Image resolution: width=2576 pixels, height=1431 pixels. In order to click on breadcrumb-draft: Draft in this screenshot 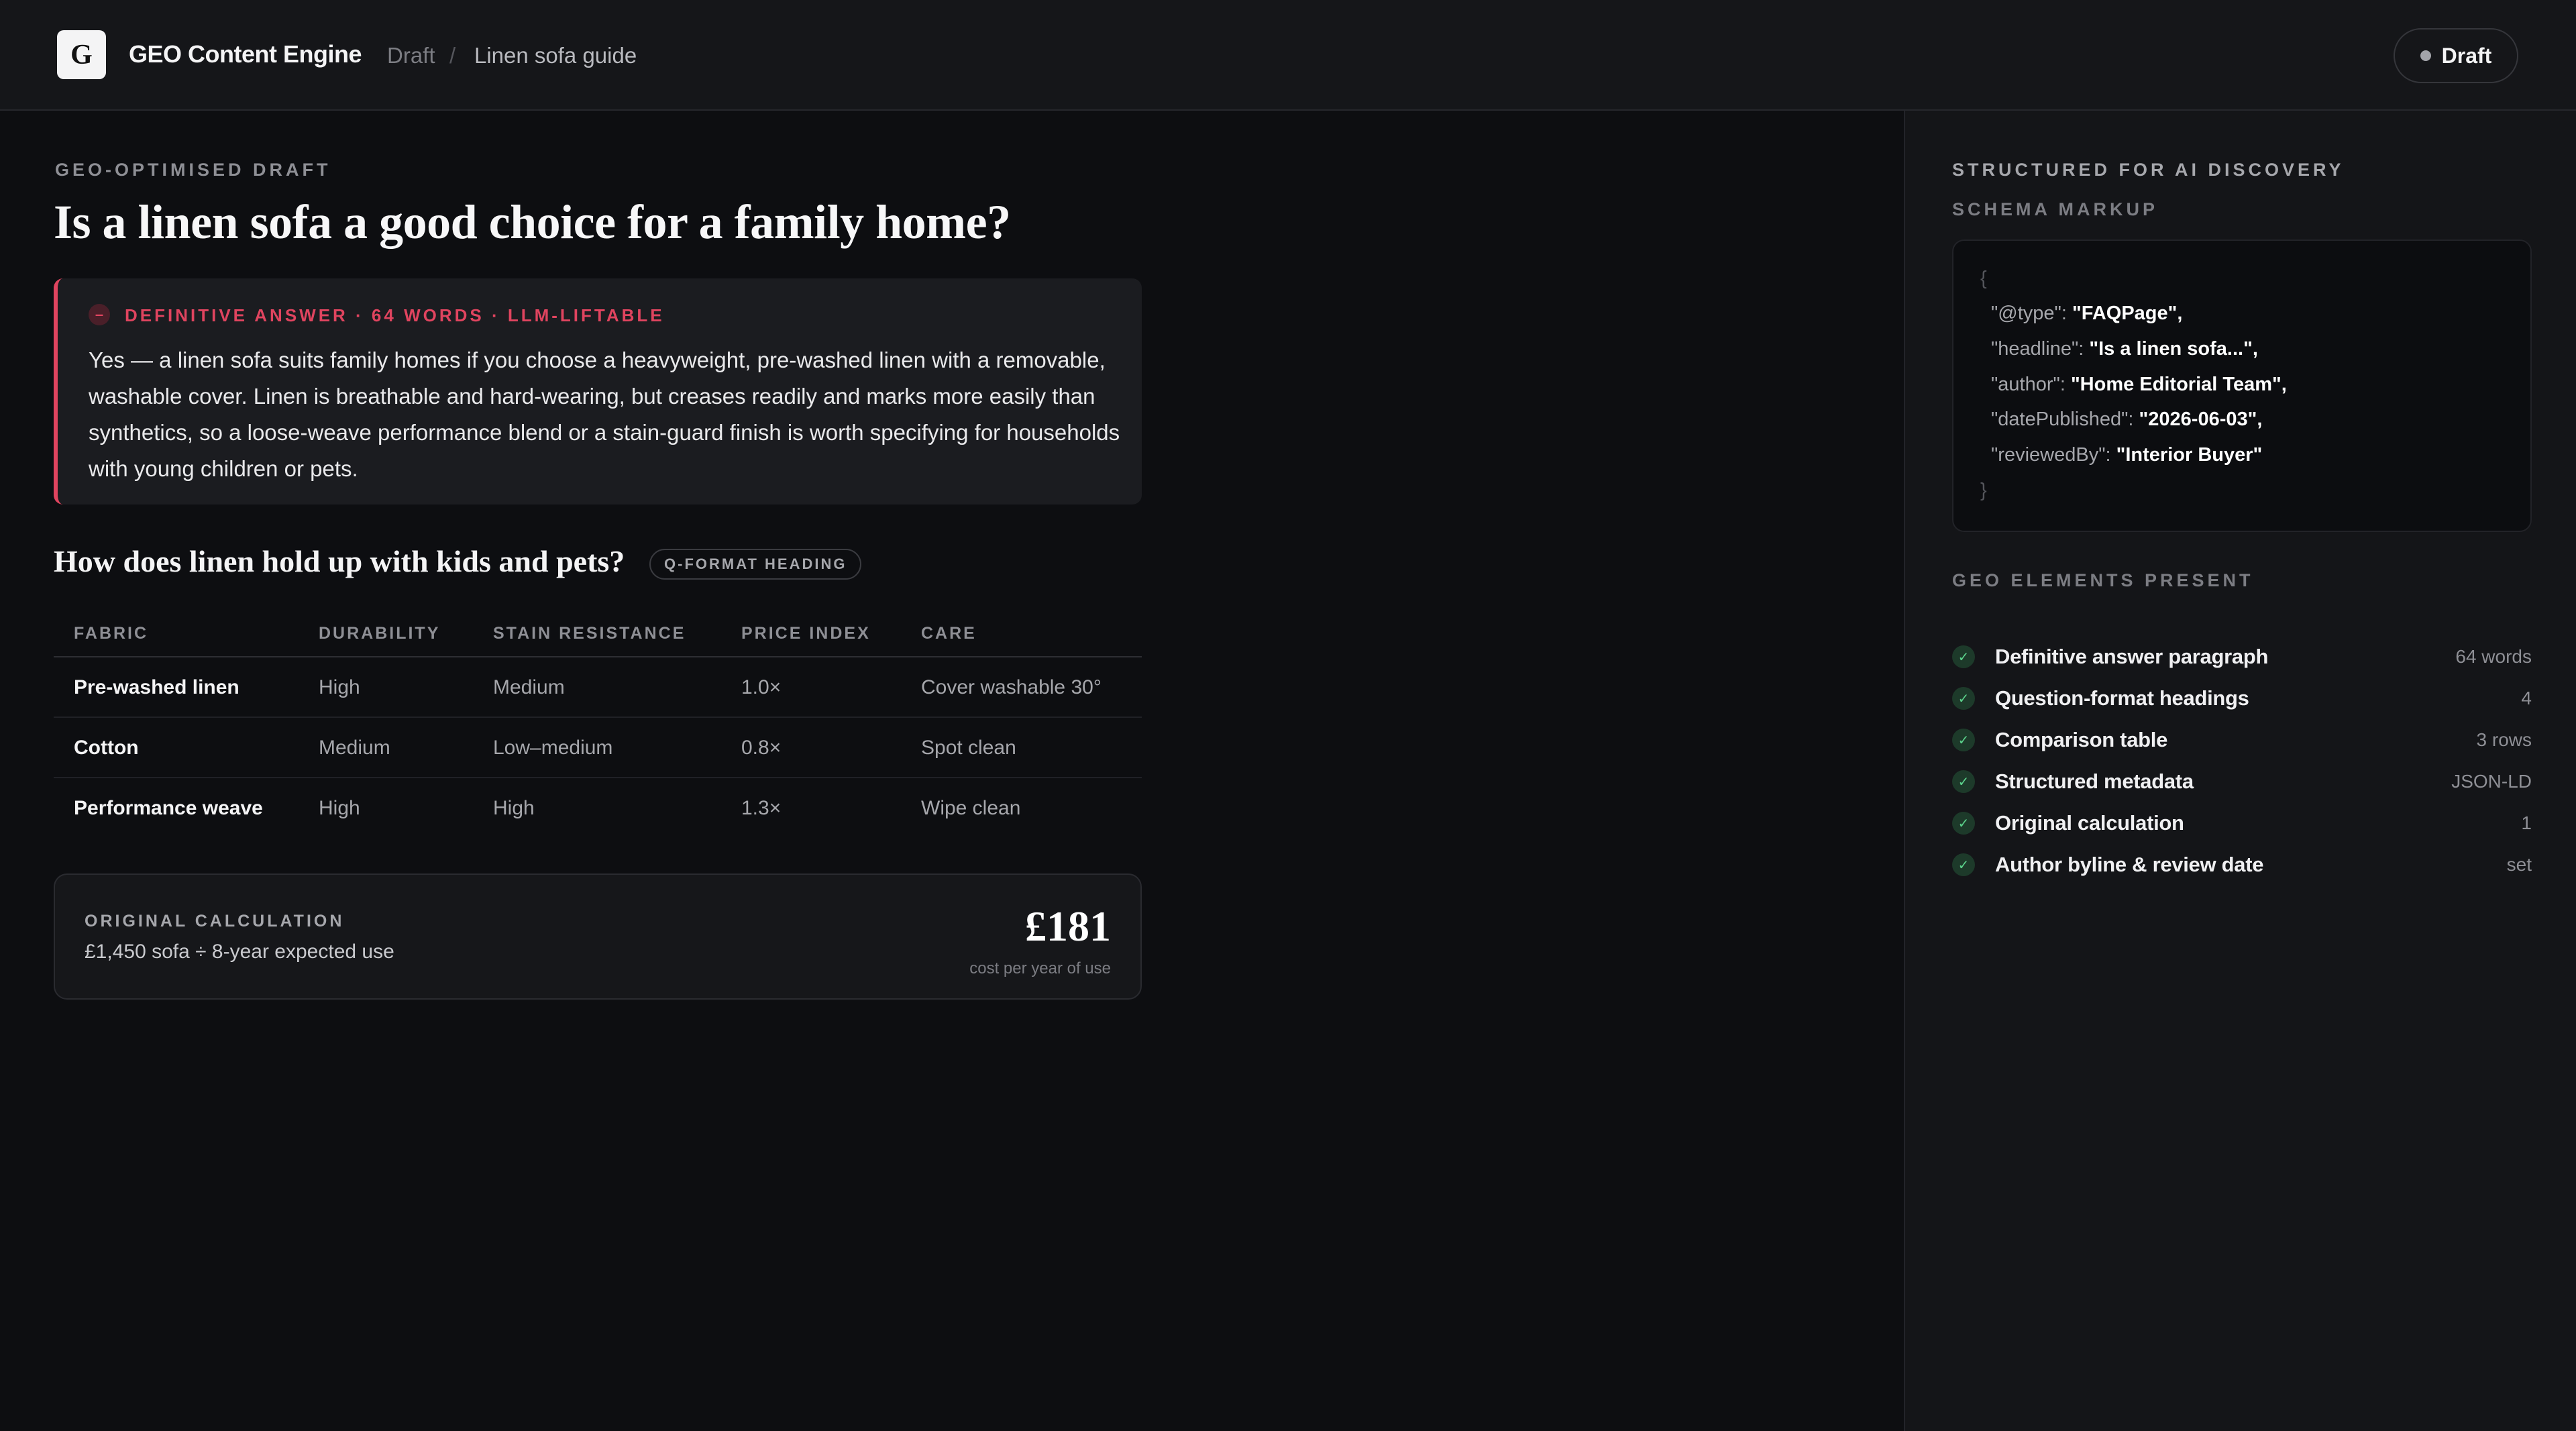, I will do `click(411, 55)`.